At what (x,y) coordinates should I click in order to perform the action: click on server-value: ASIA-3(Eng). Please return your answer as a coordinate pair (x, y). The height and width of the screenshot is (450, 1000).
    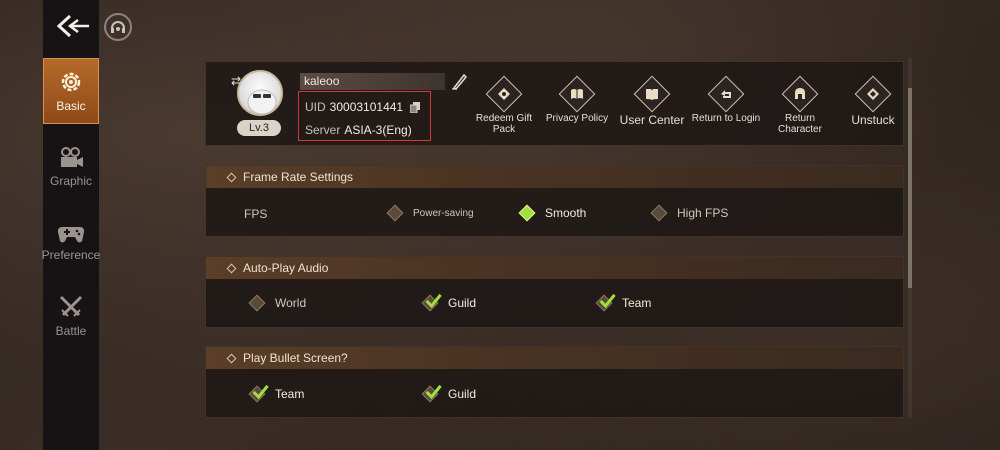
    Looking at the image, I should click on (378, 130).